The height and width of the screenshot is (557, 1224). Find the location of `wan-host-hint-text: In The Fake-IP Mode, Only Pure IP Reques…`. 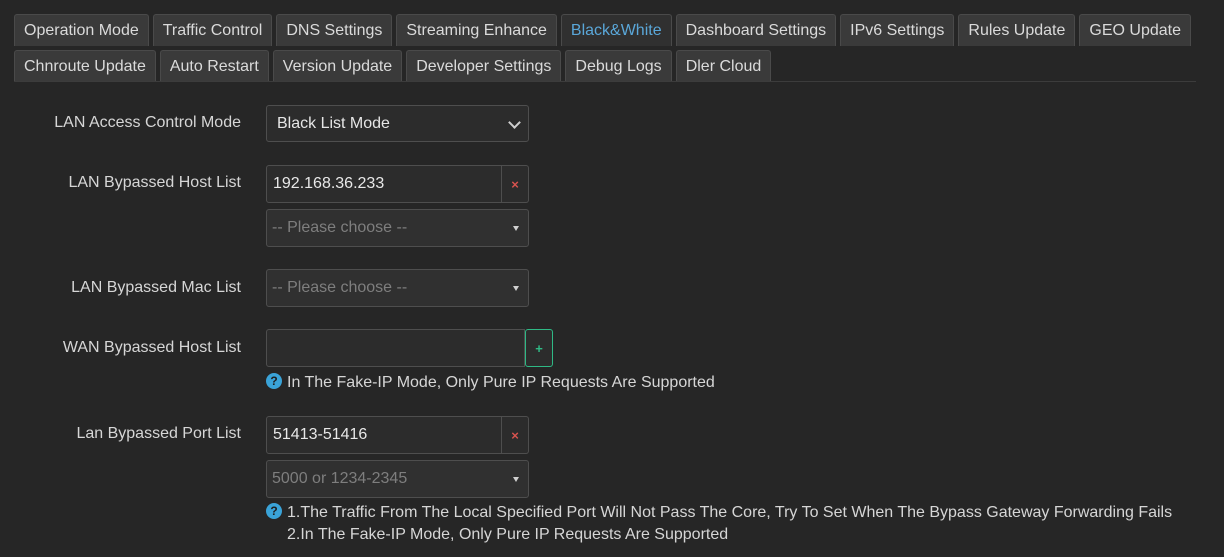

wan-host-hint-text: In The Fake-IP Mode, Only Pure IP Reques… is located at coordinates (501, 382).